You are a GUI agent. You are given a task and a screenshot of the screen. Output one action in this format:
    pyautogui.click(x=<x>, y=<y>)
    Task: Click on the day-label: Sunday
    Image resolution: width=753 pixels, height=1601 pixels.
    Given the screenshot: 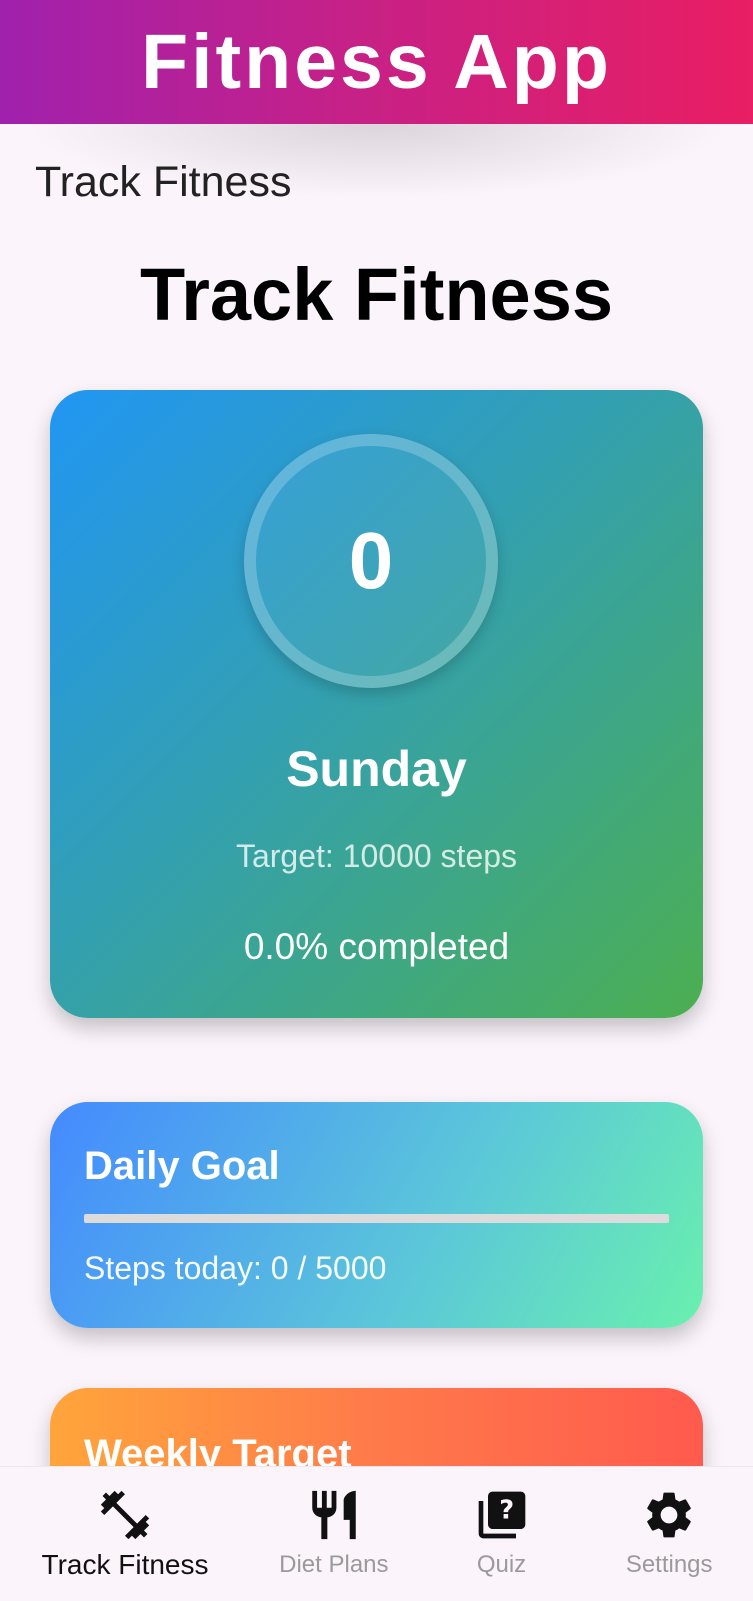 What is the action you would take?
    pyautogui.click(x=376, y=769)
    